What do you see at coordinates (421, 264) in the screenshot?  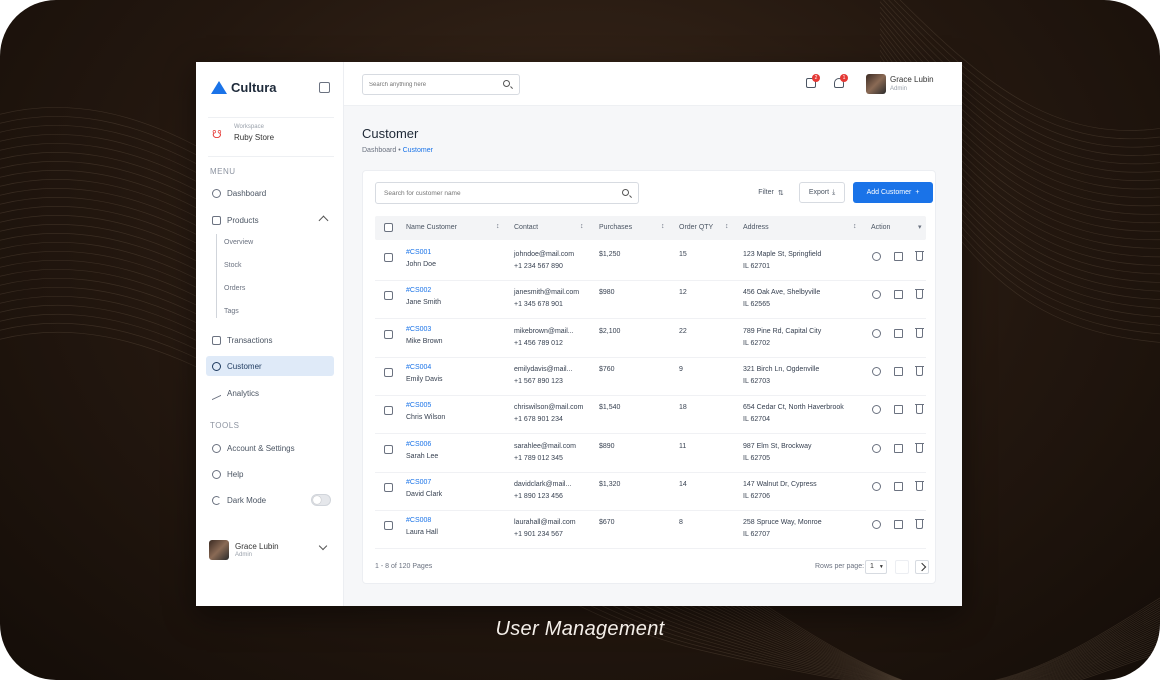 I see `customer-name: John Doe` at bounding box center [421, 264].